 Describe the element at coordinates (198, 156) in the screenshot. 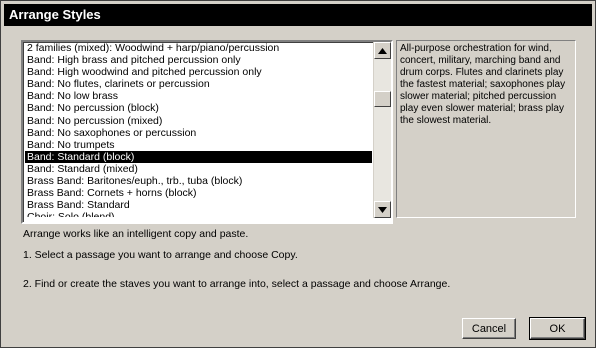

I see `list-item-selected: Band: Standard (block)` at that location.